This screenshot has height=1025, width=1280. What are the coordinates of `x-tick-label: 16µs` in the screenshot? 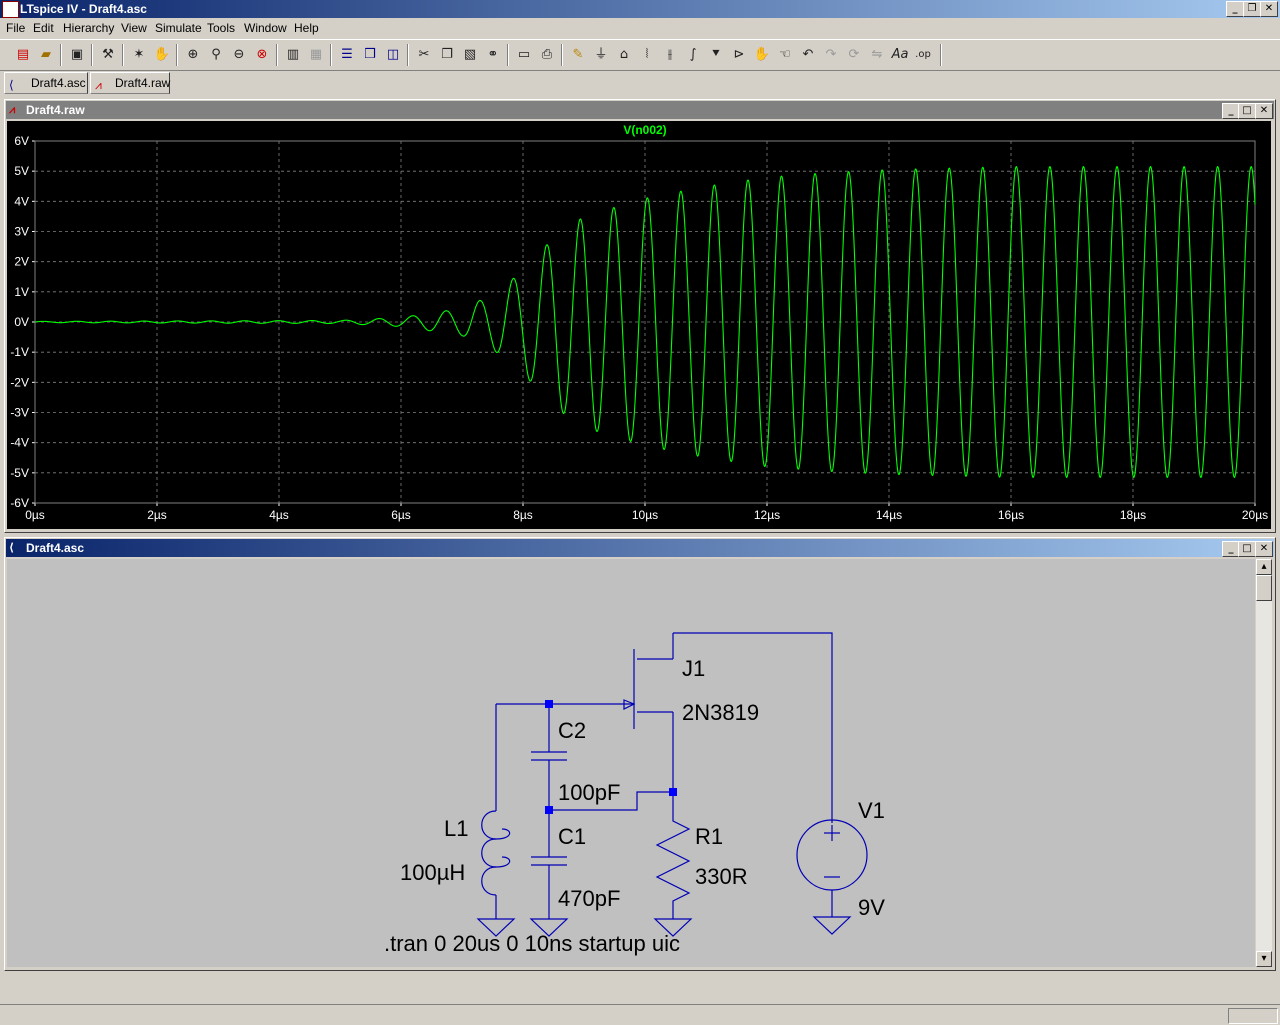 It's located at (1011, 515).